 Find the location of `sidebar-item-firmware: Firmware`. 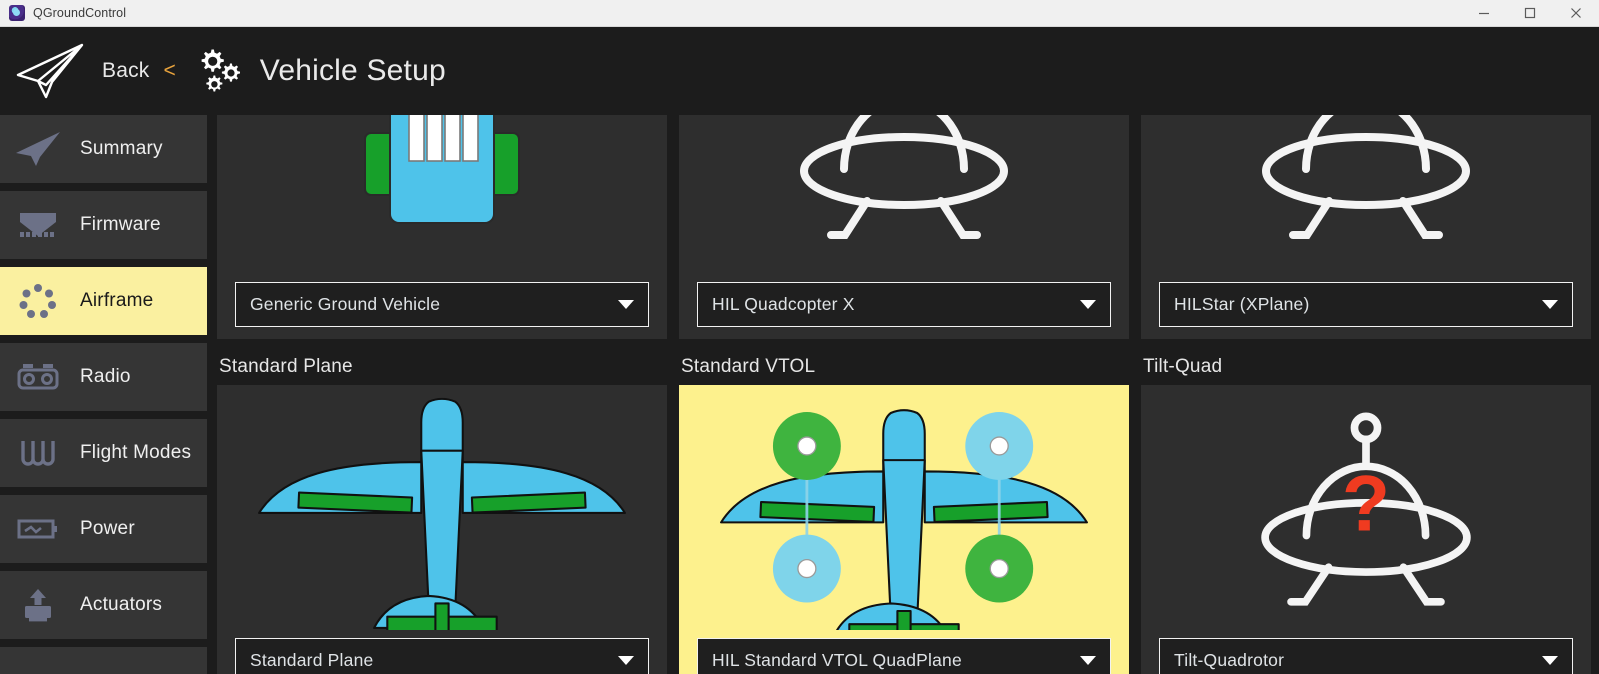

sidebar-item-firmware: Firmware is located at coordinates (103, 225).